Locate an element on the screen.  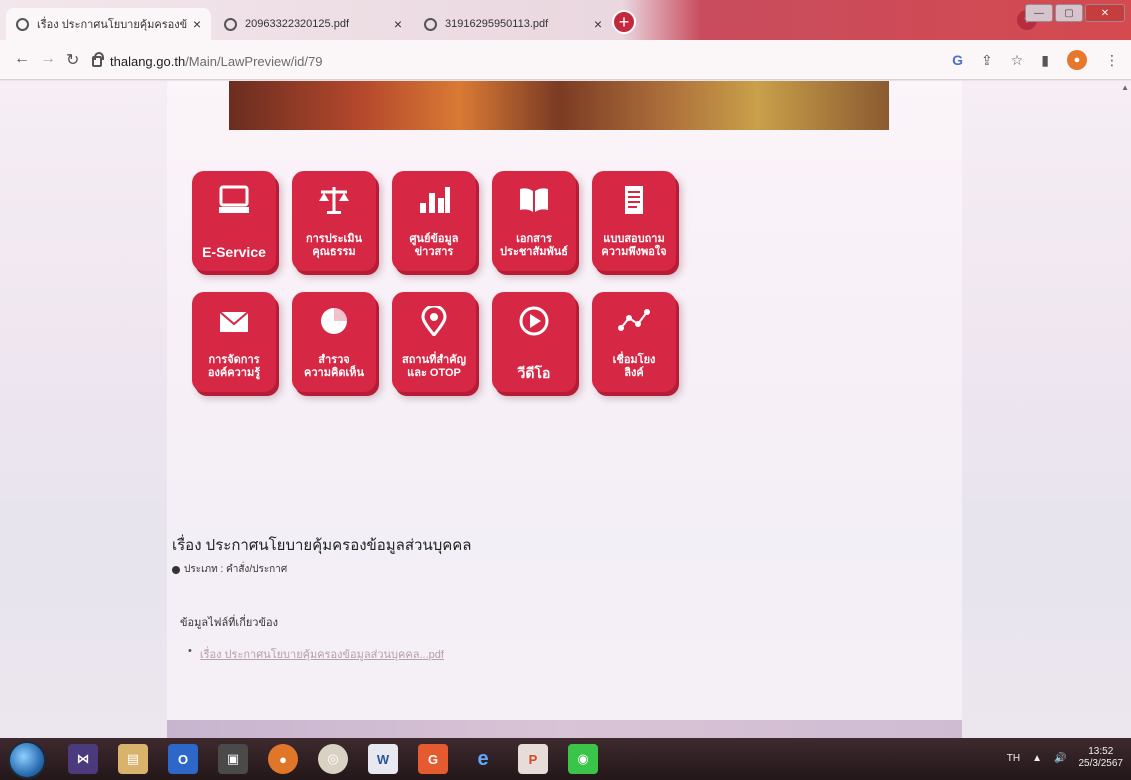
link-nodes-icon is located at coordinates (634, 321).